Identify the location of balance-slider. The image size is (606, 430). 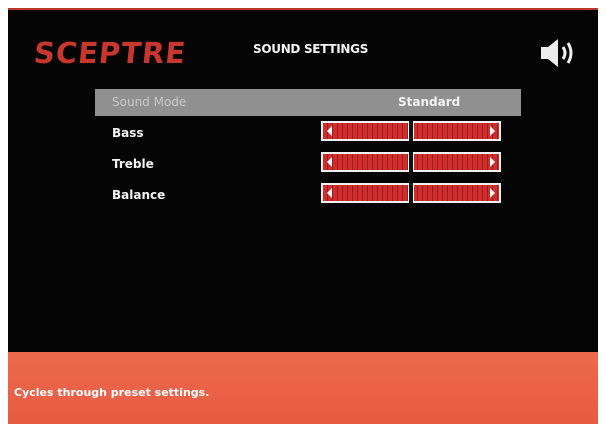
(411, 193).